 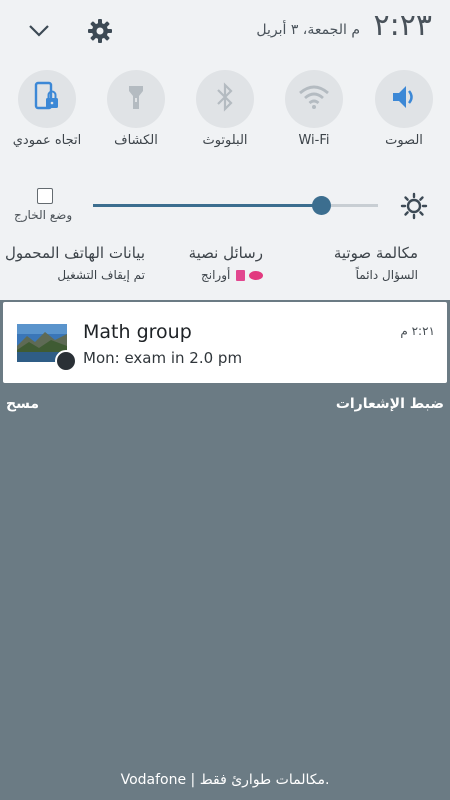 I want to click on tile-sound-circle, so click(x=404, y=99).